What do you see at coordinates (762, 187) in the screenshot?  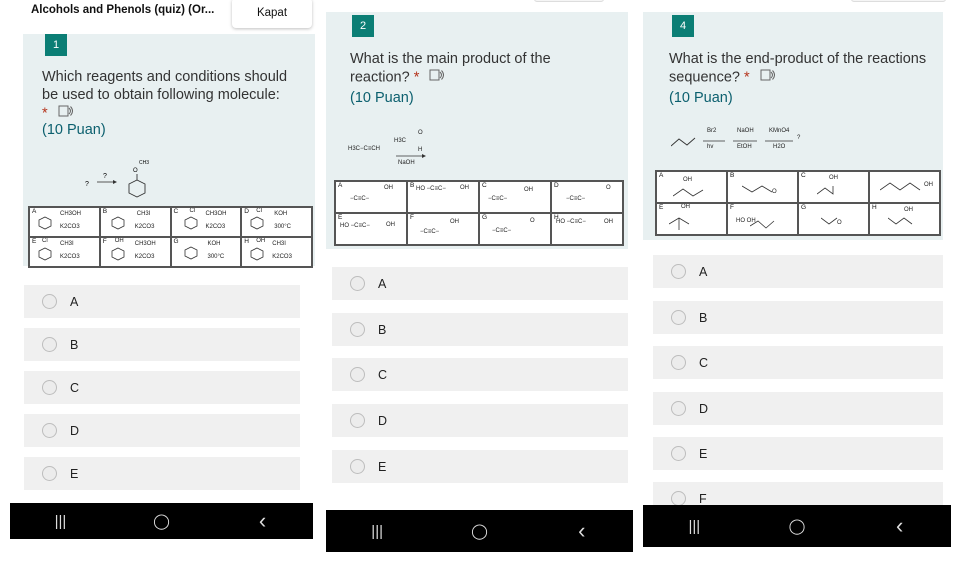 I see `choice-cell: BO` at bounding box center [762, 187].